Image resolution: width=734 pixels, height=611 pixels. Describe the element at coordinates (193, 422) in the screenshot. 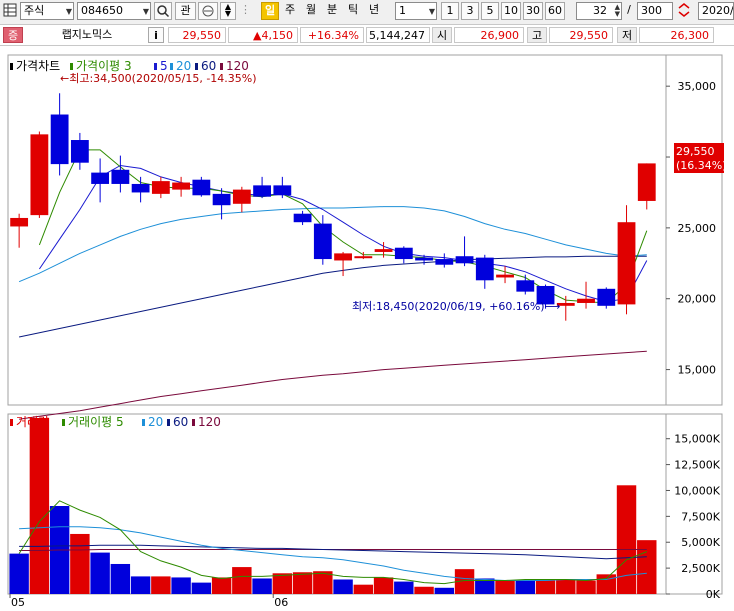

I see `vma120-legend-marker` at that location.